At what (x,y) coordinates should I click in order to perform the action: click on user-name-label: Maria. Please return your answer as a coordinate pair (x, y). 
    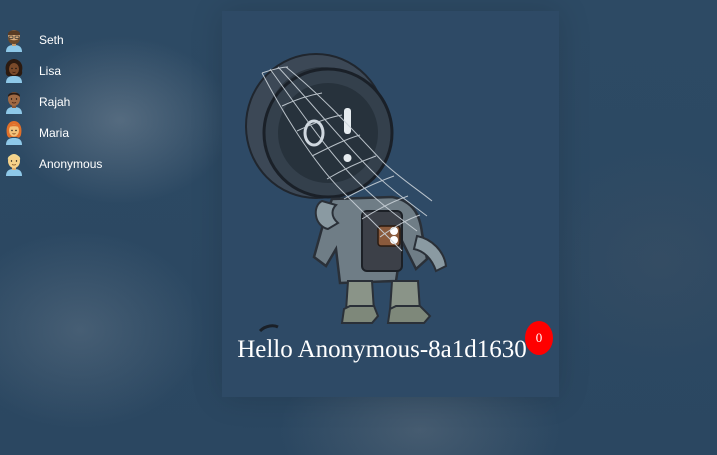
    Looking at the image, I should click on (54, 132).